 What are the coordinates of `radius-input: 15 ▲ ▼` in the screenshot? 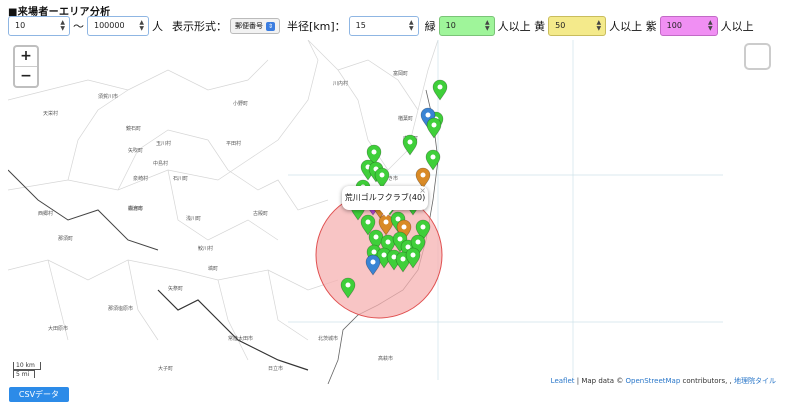 It's located at (383, 26).